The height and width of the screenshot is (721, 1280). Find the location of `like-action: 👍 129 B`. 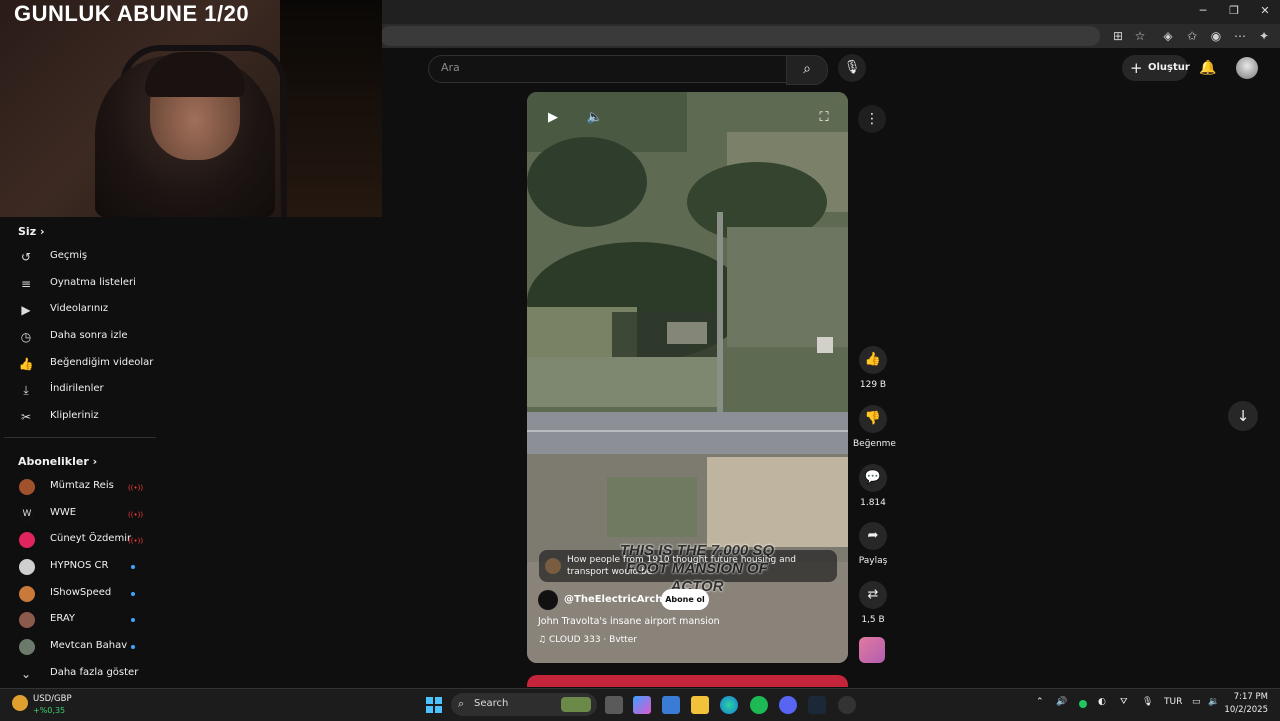

like-action: 👍 129 B is located at coordinates (873, 368).